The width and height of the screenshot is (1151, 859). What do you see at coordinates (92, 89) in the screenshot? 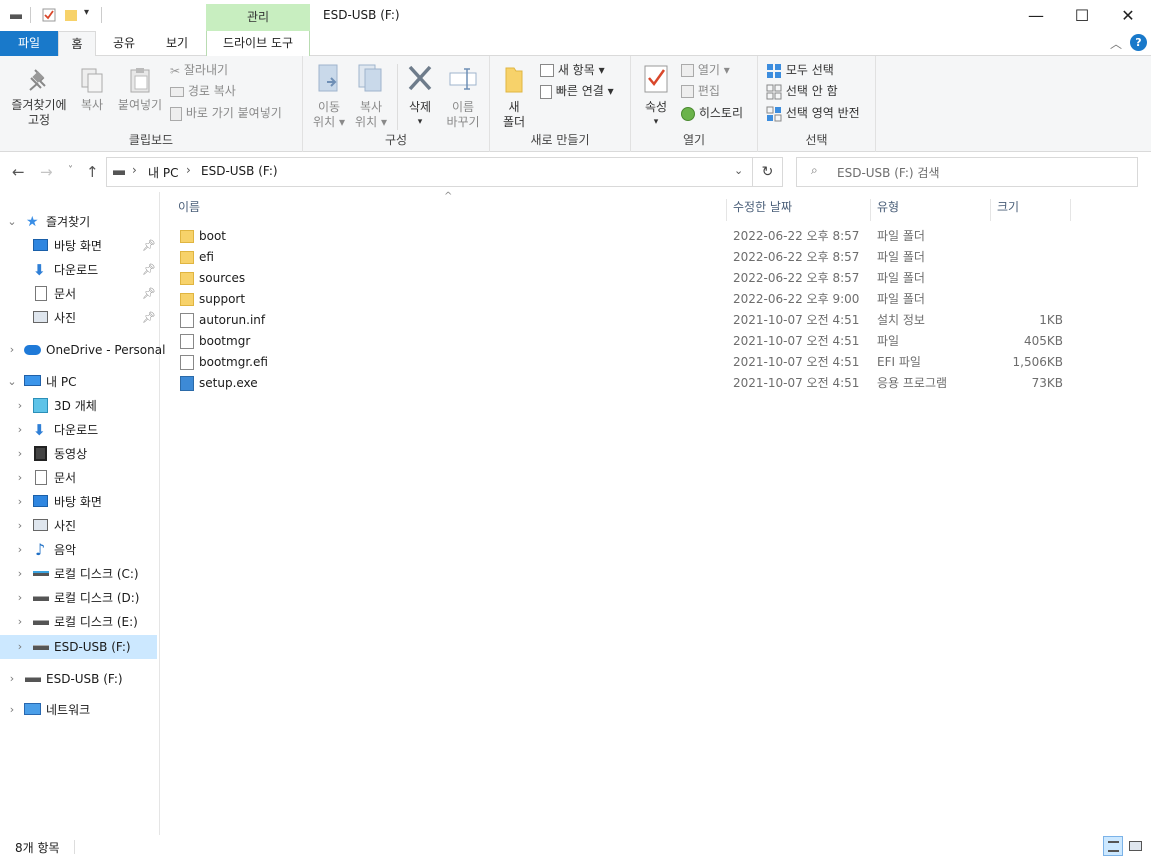
I see `copy-button: 복사` at bounding box center [92, 89].